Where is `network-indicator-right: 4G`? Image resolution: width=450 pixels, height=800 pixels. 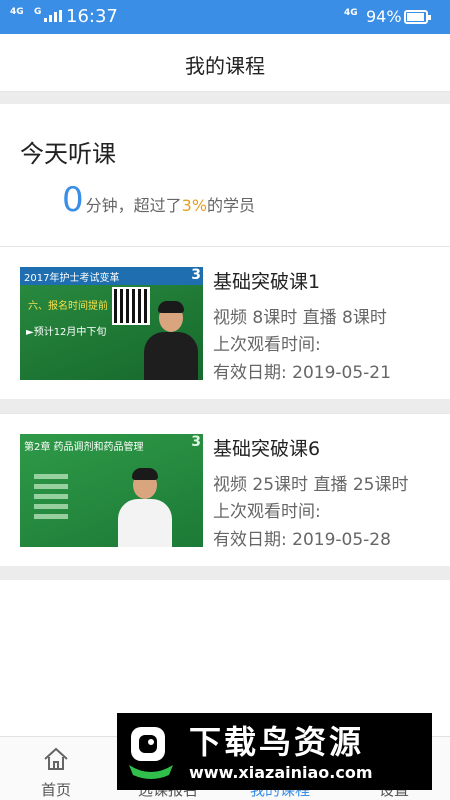
network-indicator-right: 4G is located at coordinates (351, 13).